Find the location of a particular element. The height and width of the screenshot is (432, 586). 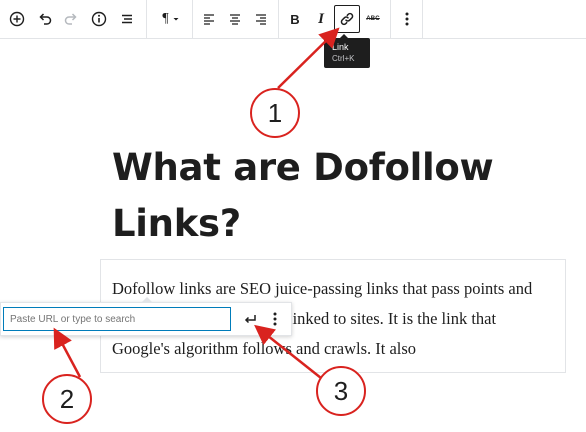

apply-link-button is located at coordinates (250, 319).